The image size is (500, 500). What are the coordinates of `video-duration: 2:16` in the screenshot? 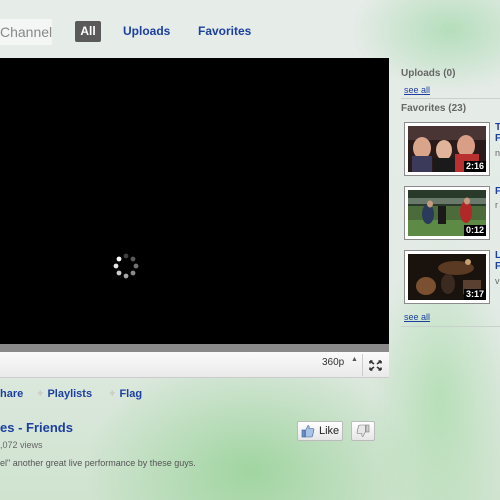 It's located at (474, 166).